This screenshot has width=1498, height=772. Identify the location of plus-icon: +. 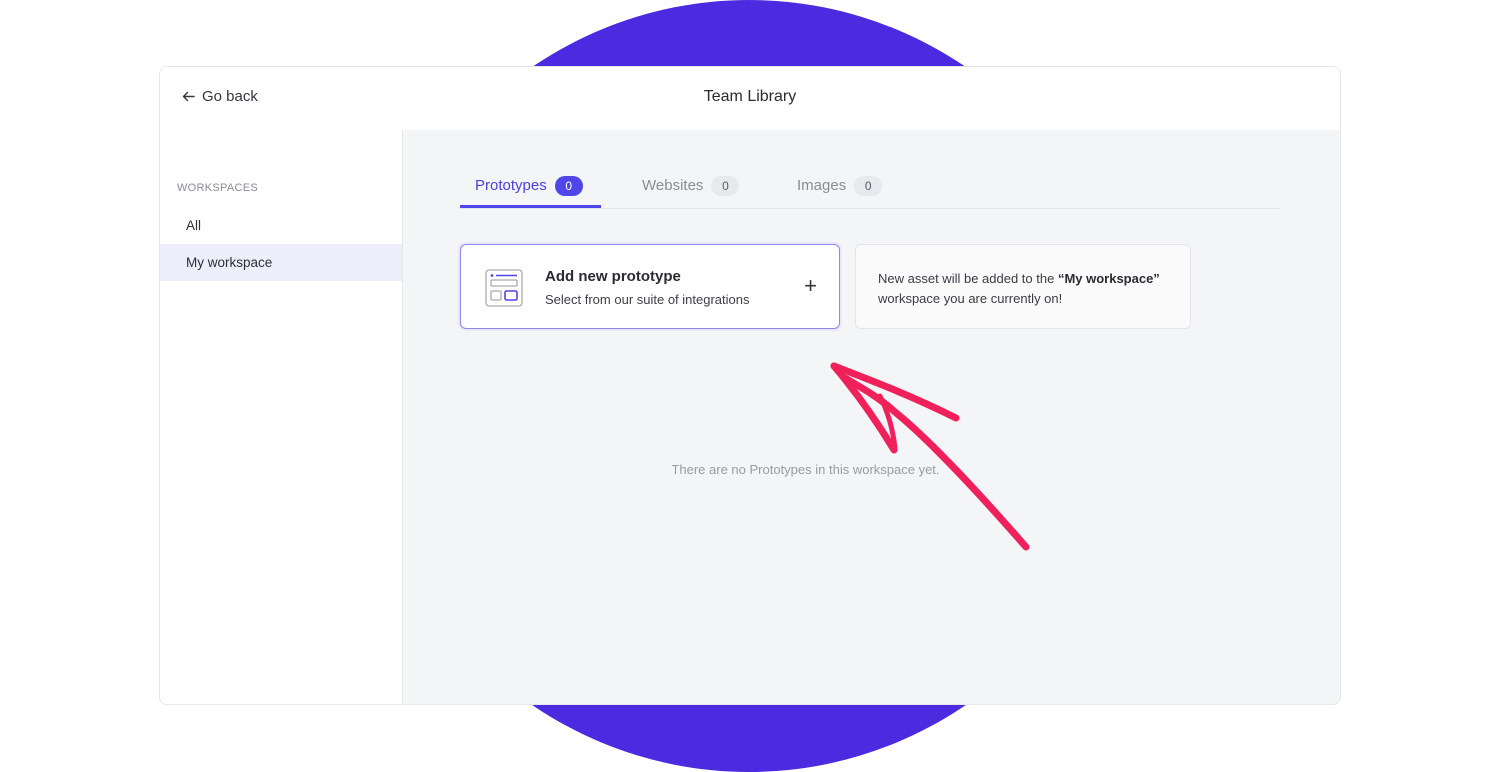
(810, 286).